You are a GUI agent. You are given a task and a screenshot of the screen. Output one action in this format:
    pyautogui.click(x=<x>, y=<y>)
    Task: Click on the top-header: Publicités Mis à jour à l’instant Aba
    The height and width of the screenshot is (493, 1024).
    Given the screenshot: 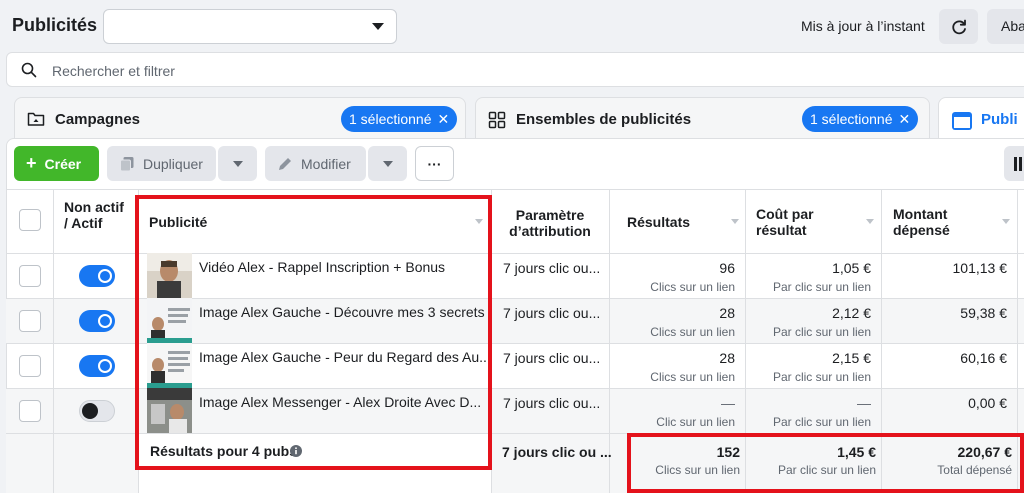 What is the action you would take?
    pyautogui.click(x=512, y=26)
    